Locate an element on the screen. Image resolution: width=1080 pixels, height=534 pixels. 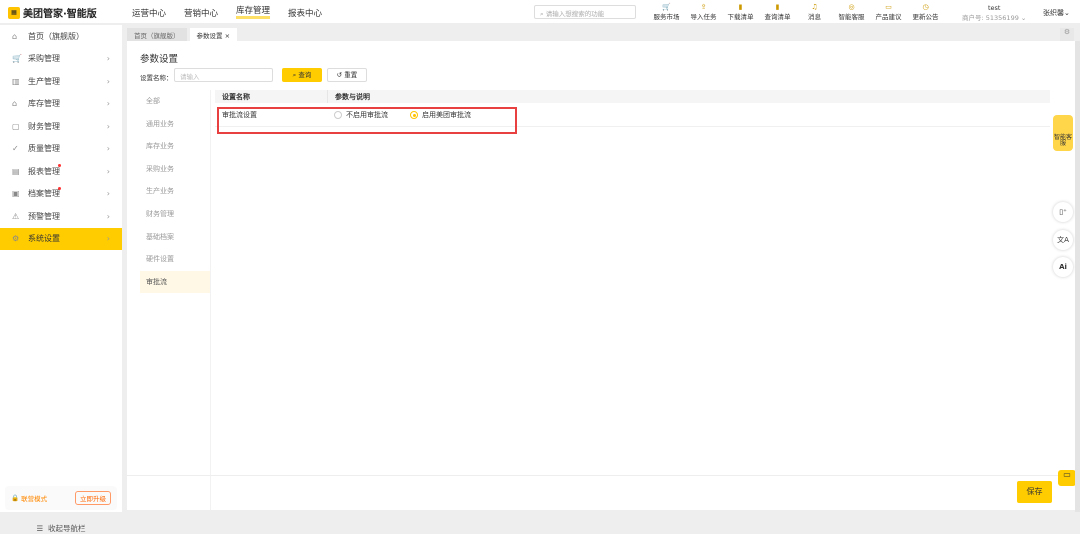
nav-ops: 运营中心 is located at coordinates (149, 13).